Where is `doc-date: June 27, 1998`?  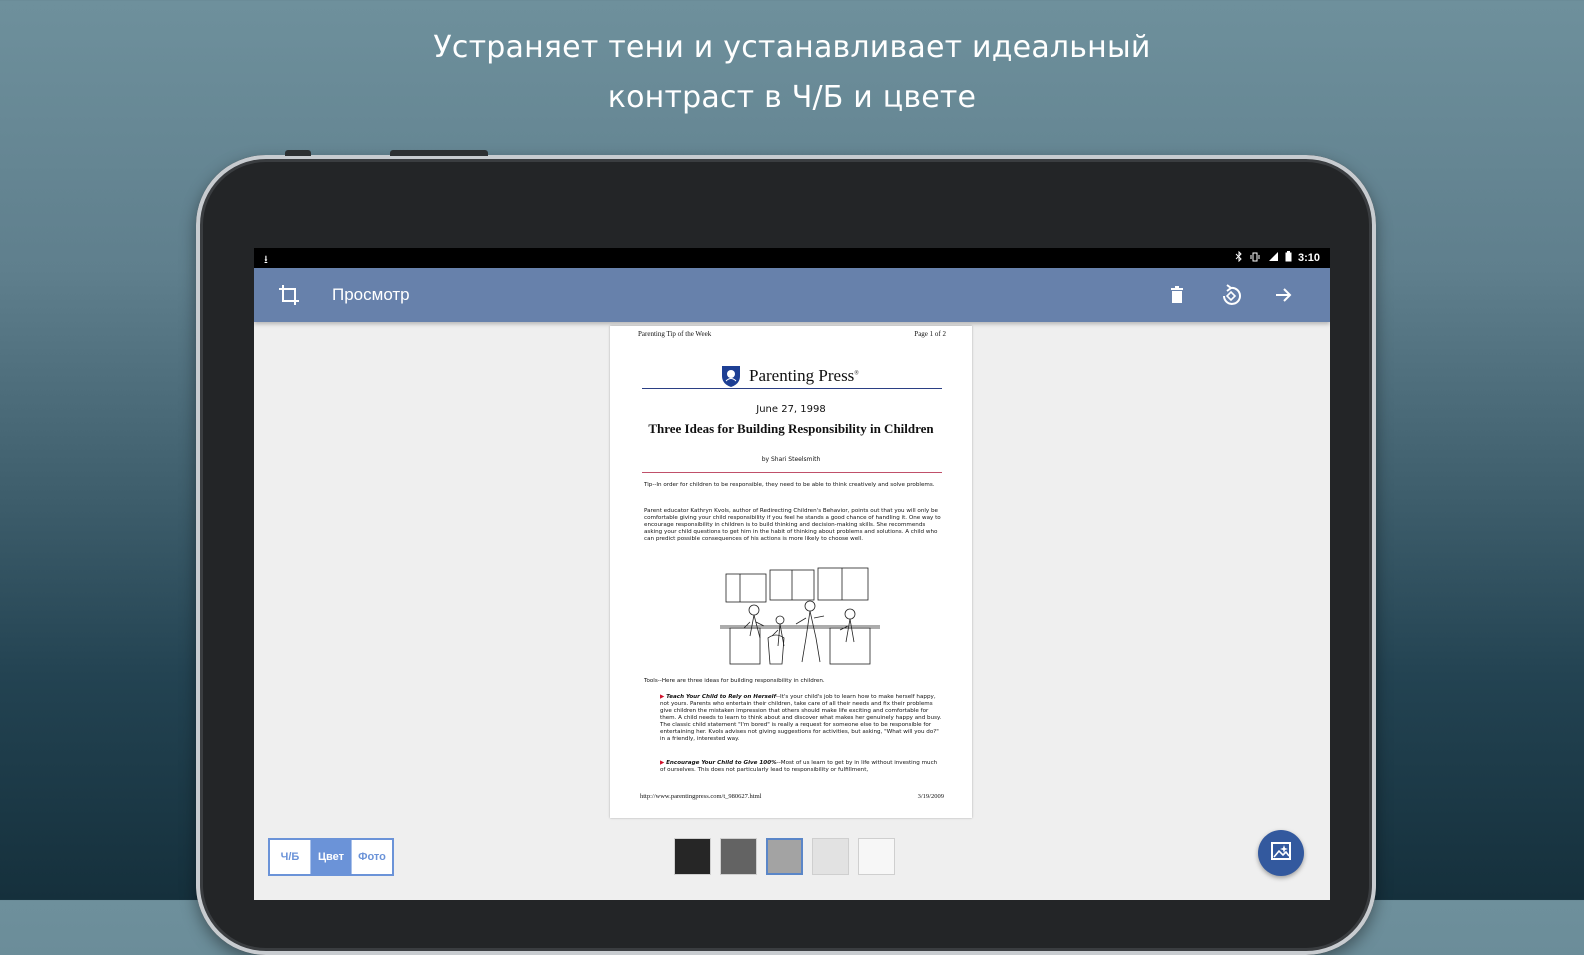
doc-date: June 27, 1998 is located at coordinates (791, 409).